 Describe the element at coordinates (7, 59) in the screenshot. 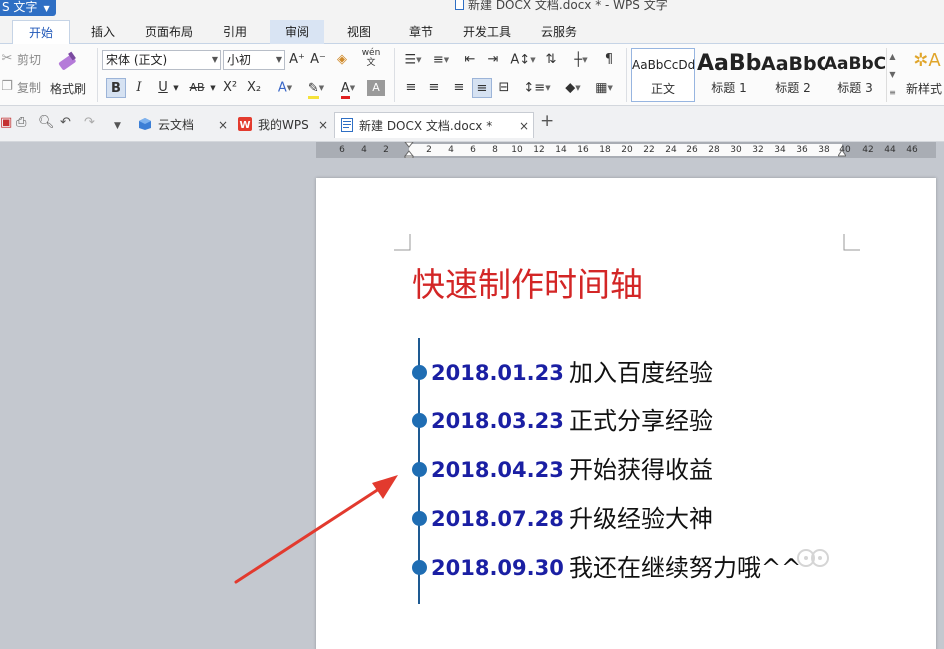

I see `scissors-icon: ✂` at that location.